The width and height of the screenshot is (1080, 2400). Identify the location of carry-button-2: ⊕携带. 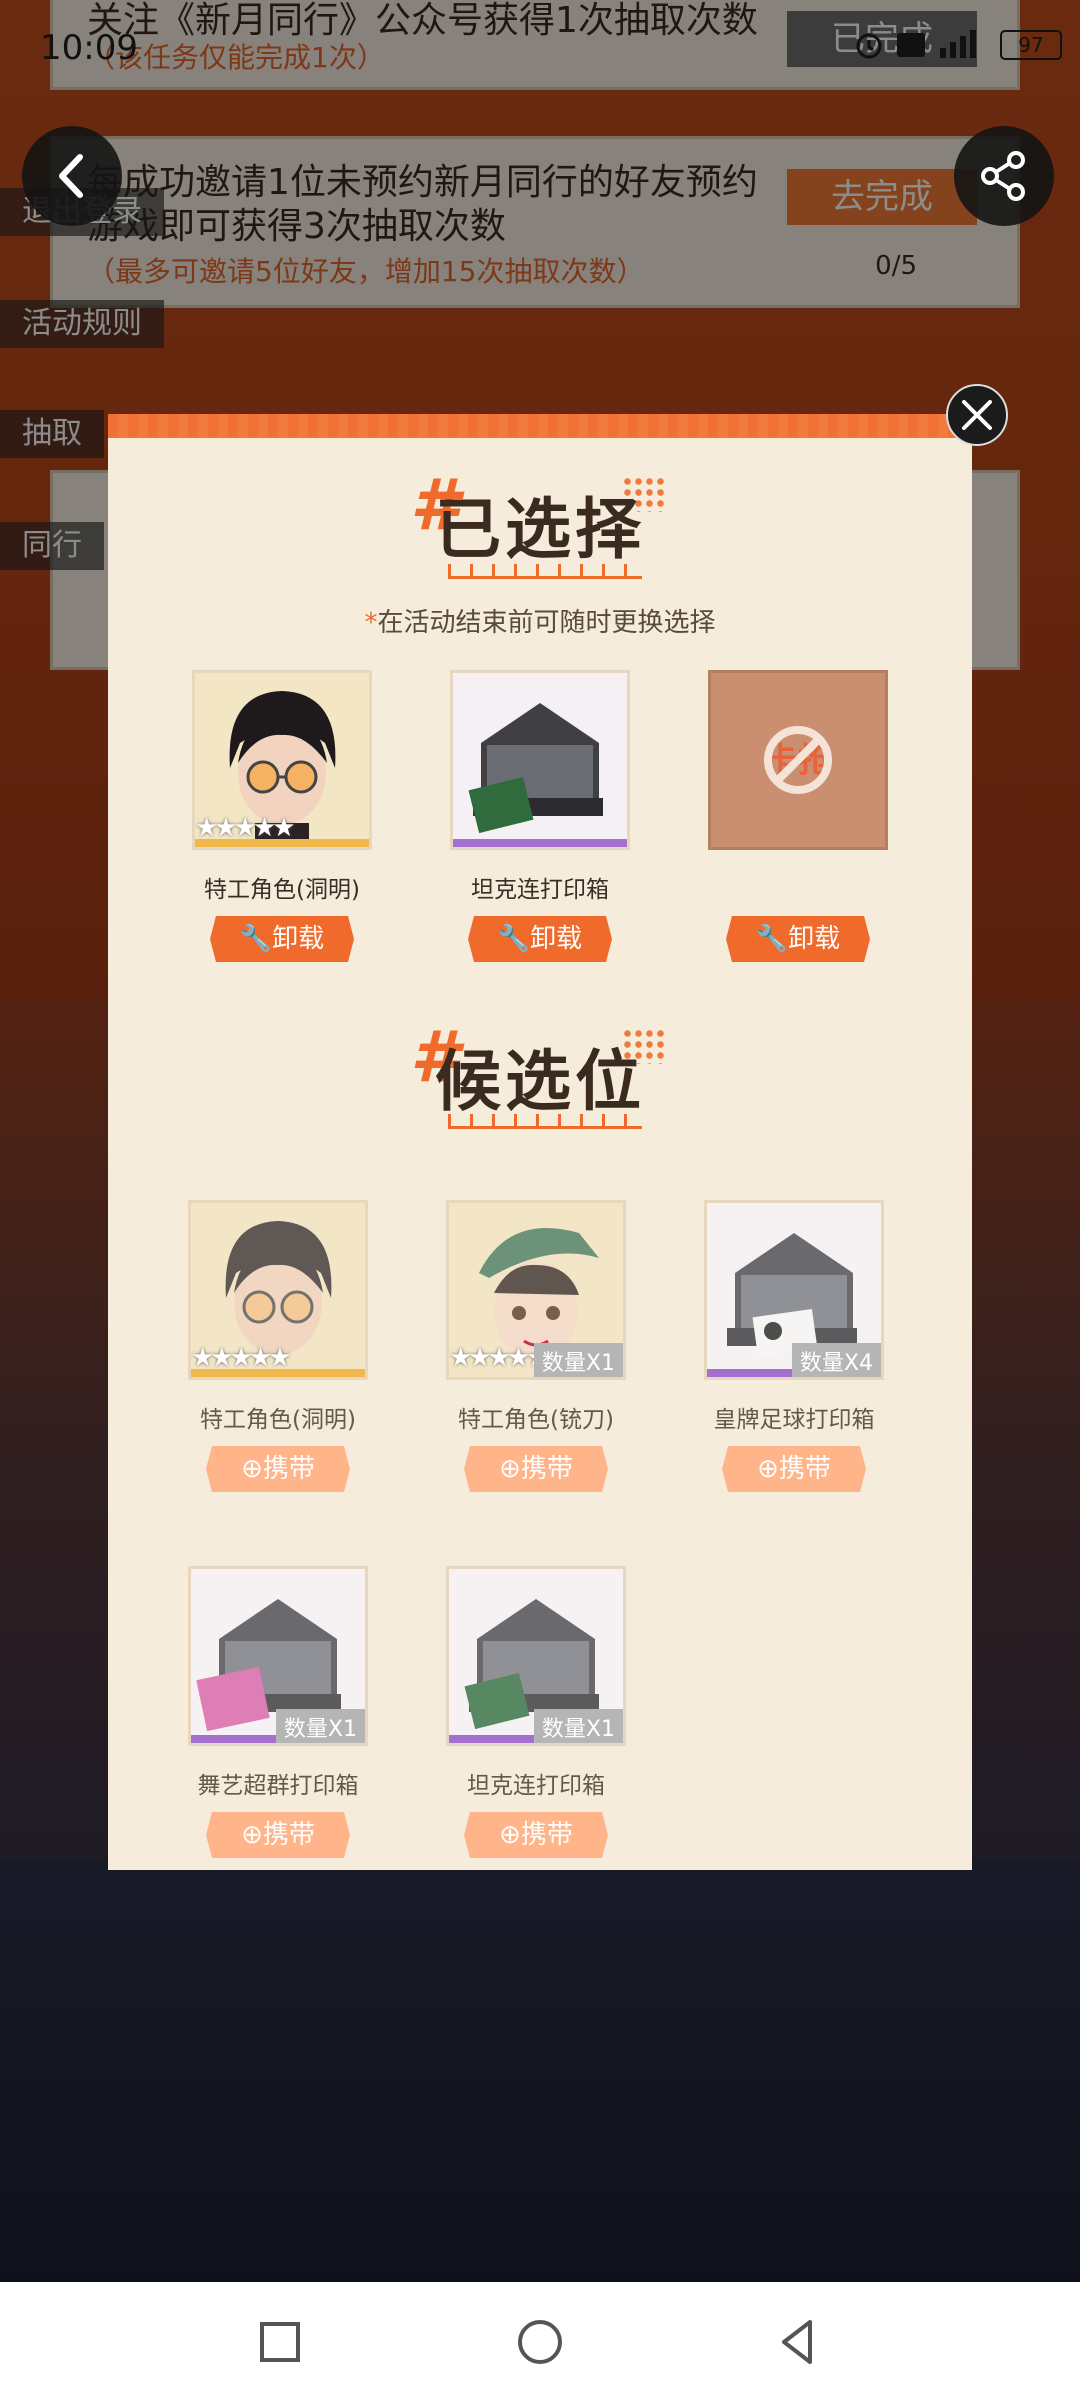
(536, 1469).